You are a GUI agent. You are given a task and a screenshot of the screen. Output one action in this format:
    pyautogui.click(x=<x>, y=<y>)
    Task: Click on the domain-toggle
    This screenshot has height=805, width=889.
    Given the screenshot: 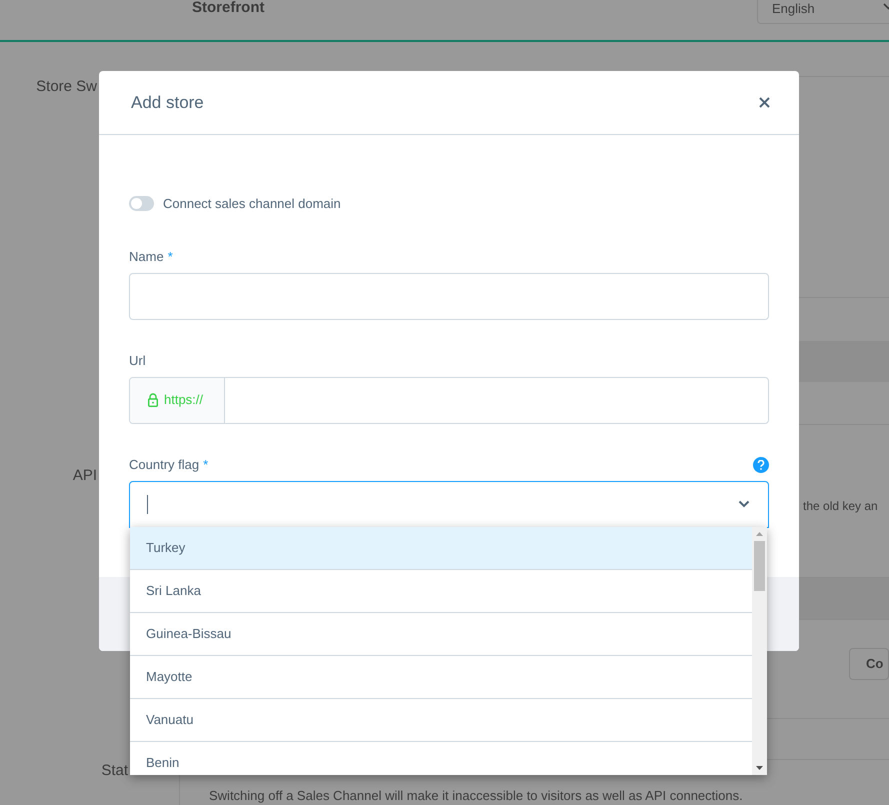 What is the action you would take?
    pyautogui.click(x=141, y=204)
    